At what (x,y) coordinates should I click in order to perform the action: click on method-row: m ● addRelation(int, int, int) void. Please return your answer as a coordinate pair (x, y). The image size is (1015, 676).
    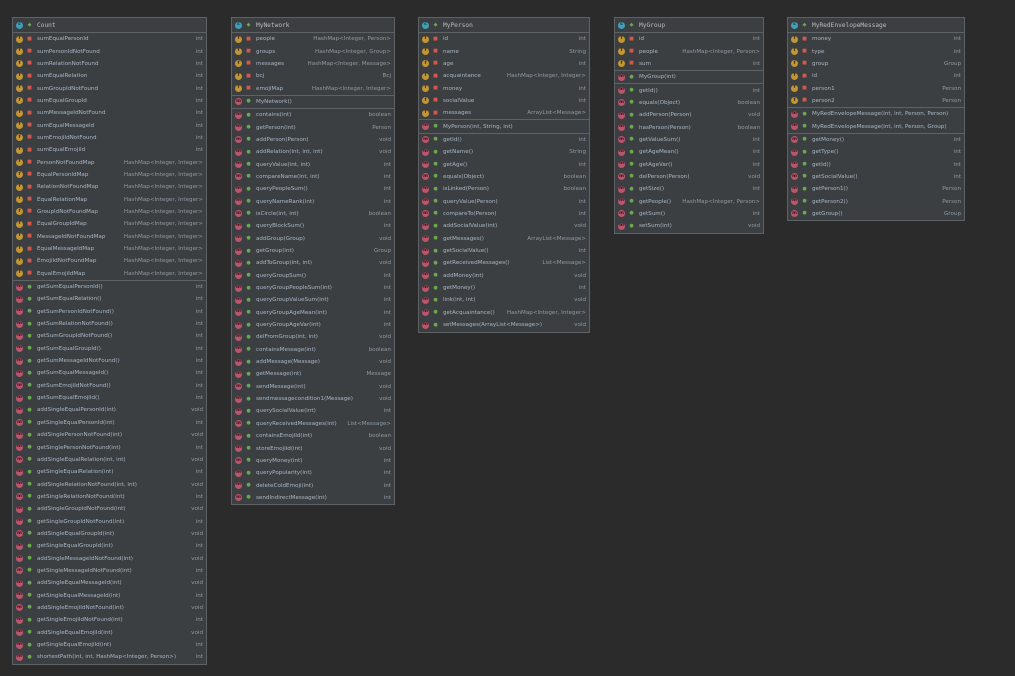
    Looking at the image, I should click on (313, 152).